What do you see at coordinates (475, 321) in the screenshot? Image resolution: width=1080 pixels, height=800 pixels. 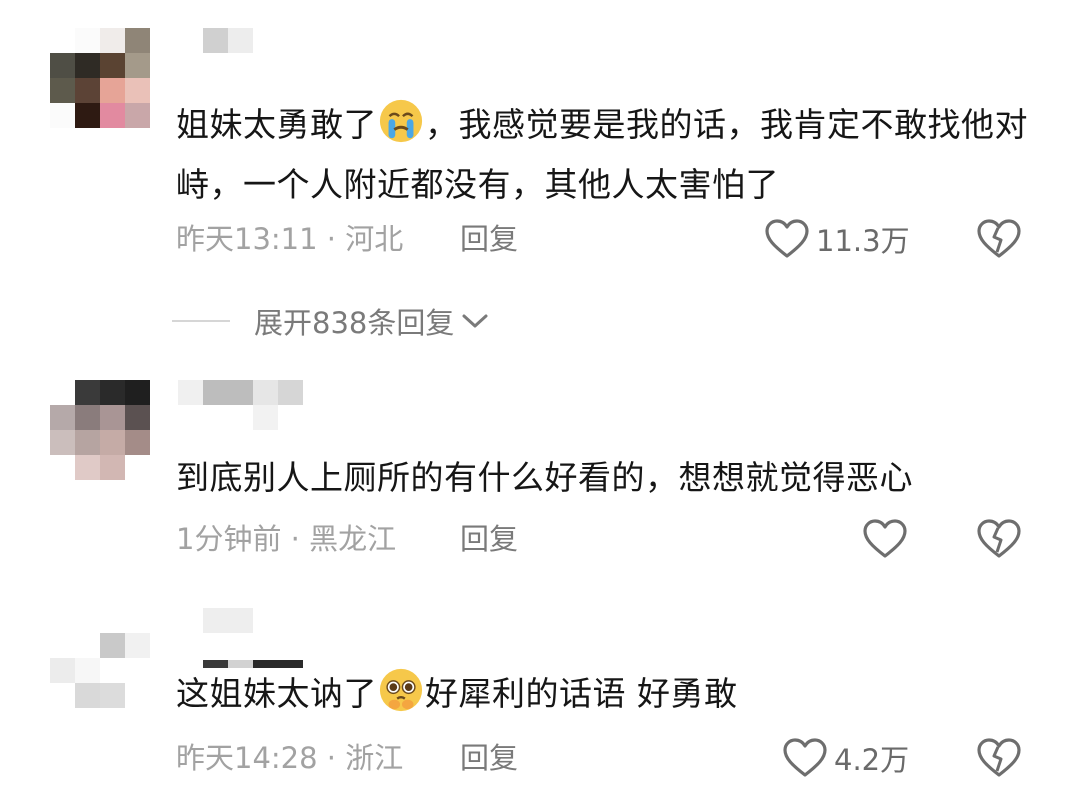 I see `chevron-down-icon` at bounding box center [475, 321].